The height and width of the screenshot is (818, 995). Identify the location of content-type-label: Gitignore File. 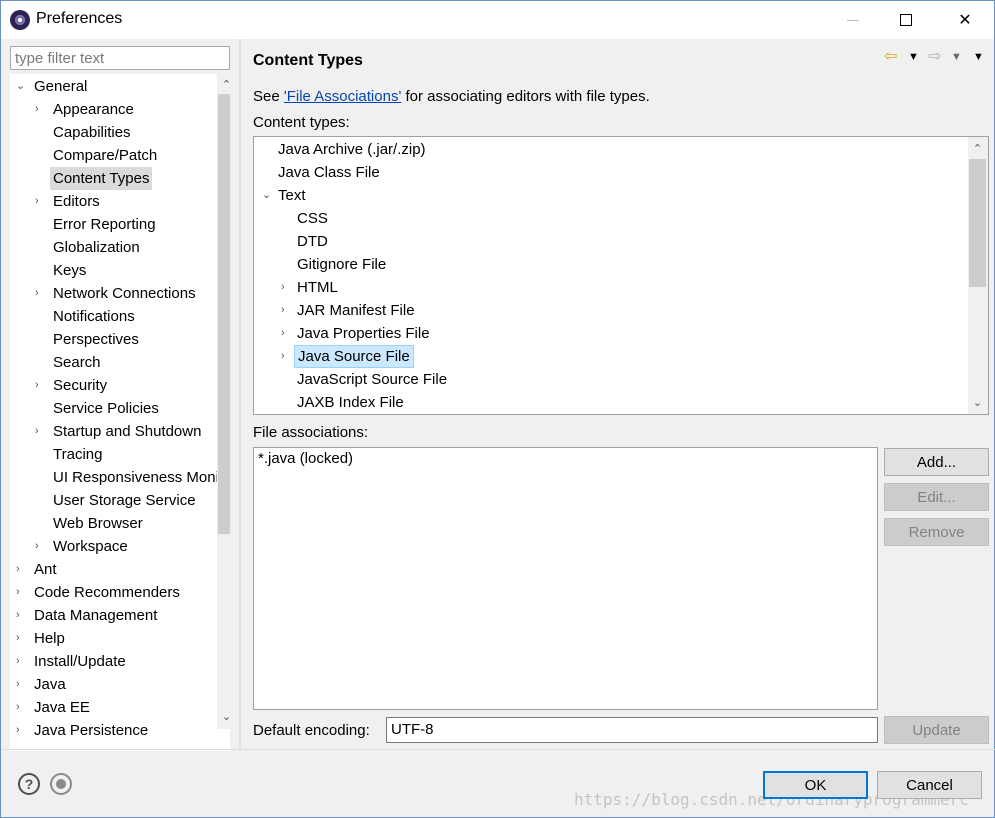
(342, 264).